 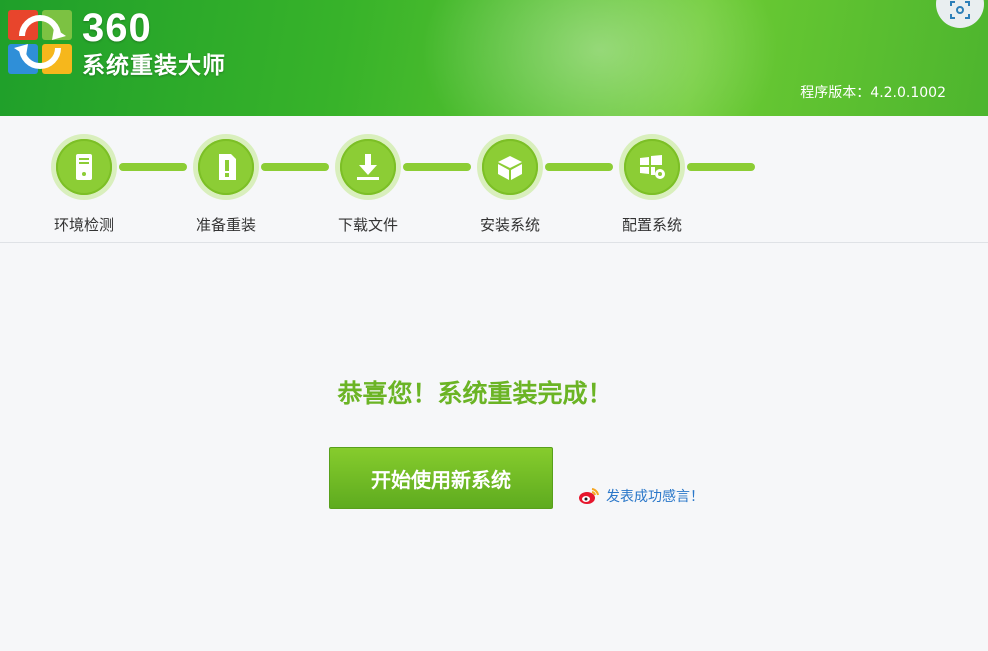 I want to click on screenshot-button, so click(x=960, y=14).